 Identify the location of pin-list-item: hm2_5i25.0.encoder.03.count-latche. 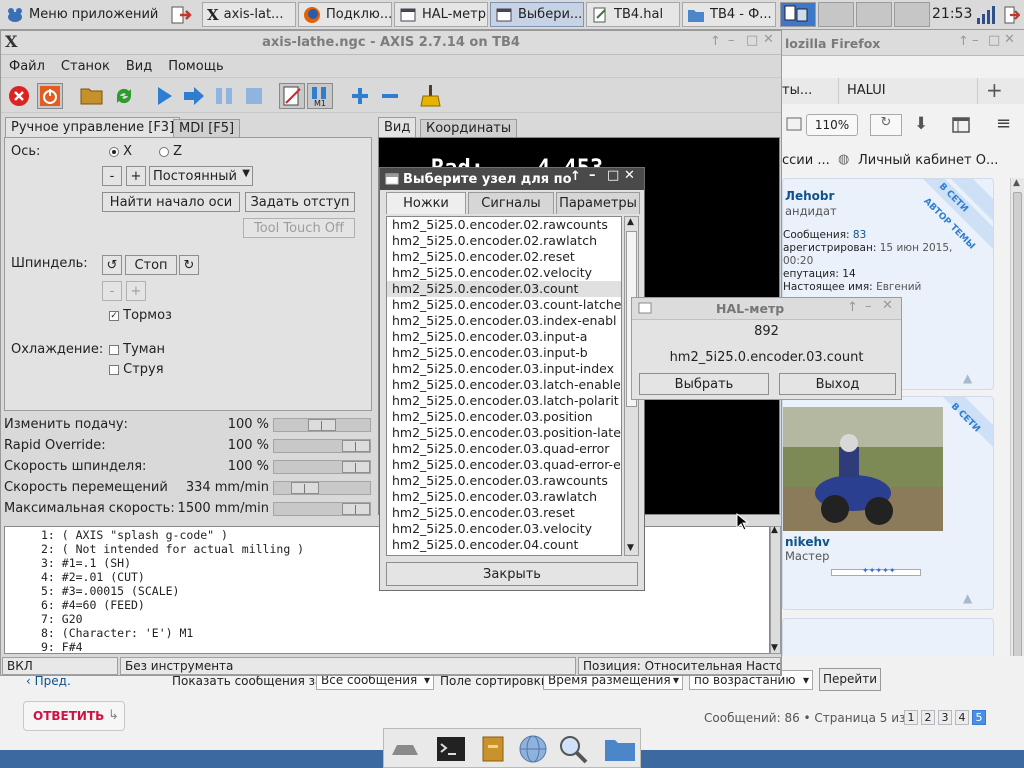
(504, 305).